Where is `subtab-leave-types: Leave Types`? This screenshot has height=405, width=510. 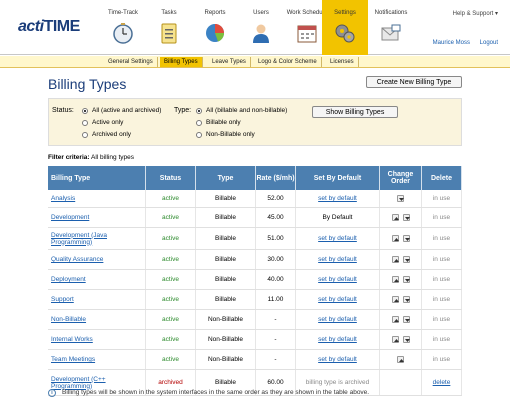 subtab-leave-types: Leave Types is located at coordinates (229, 62).